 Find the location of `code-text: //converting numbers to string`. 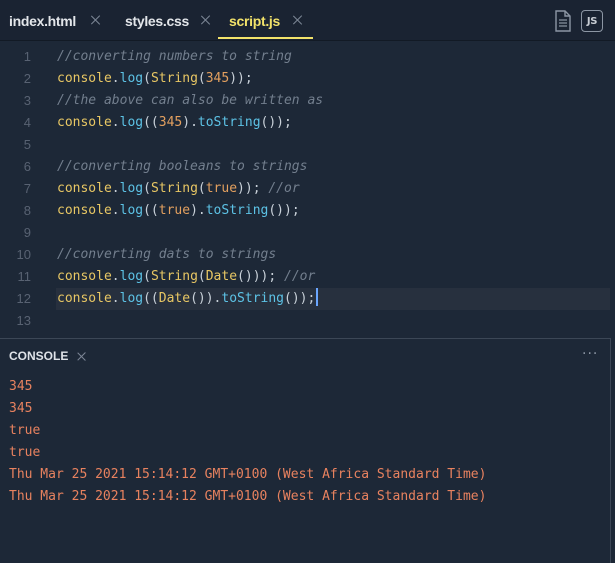

code-text: //converting numbers to string is located at coordinates (174, 57).